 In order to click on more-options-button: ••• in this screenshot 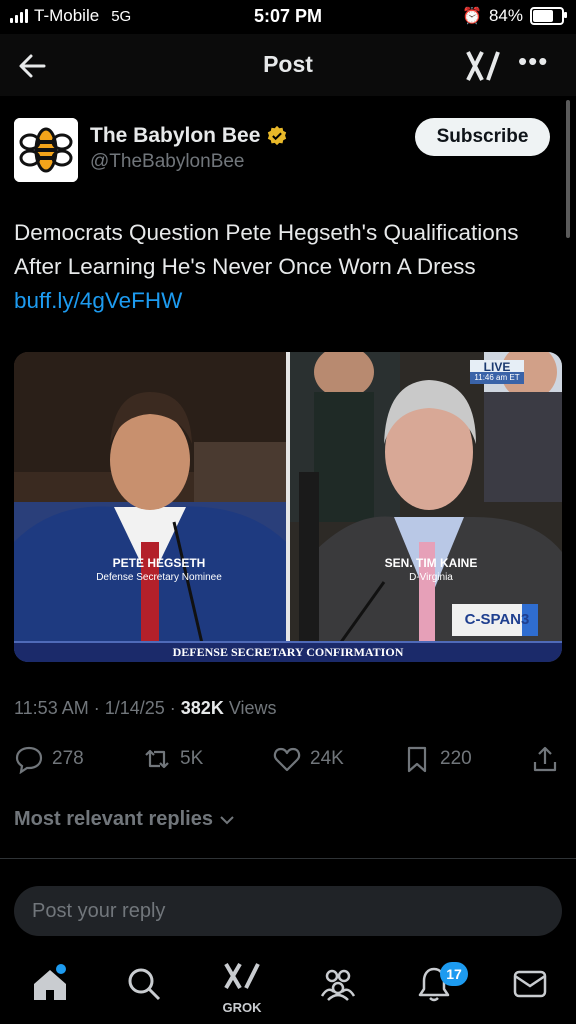, I will do `click(533, 61)`.